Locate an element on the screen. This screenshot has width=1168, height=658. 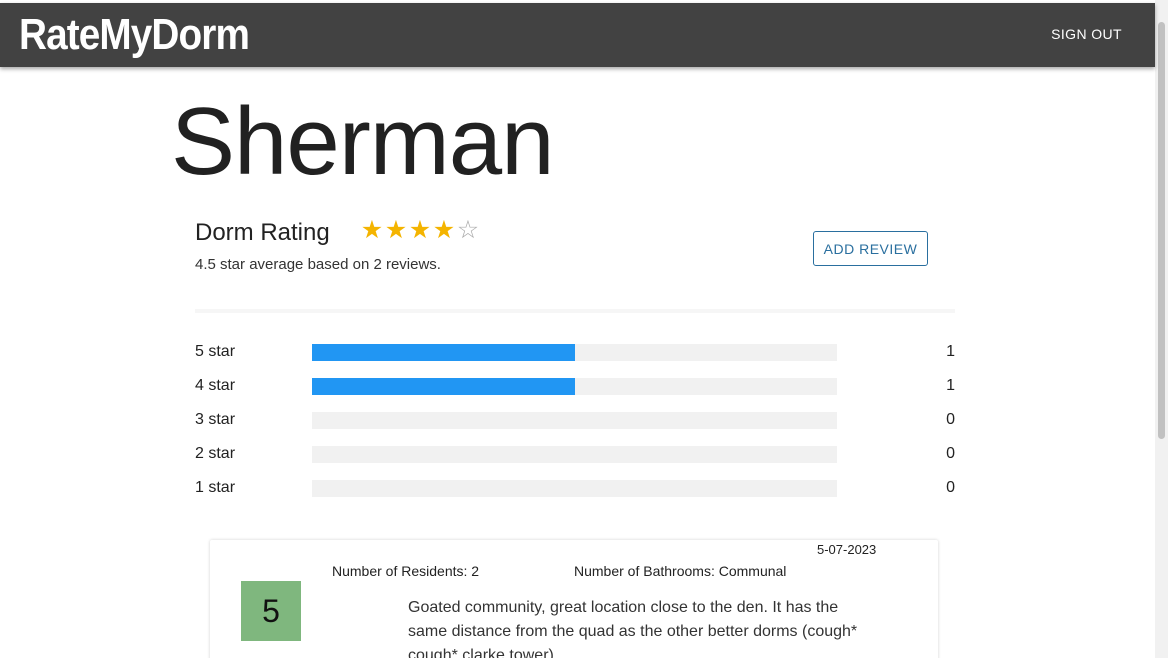
star-empty-icon: ☆ is located at coordinates (468, 229).